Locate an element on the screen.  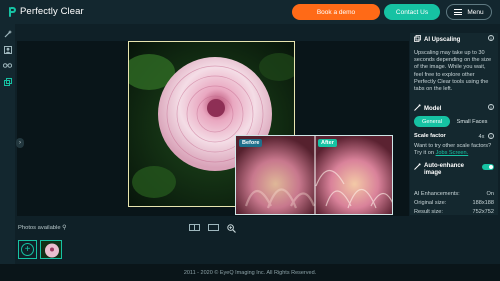
auto-enhance-section: Auto-enhance image is located at coordinates (454, 170).